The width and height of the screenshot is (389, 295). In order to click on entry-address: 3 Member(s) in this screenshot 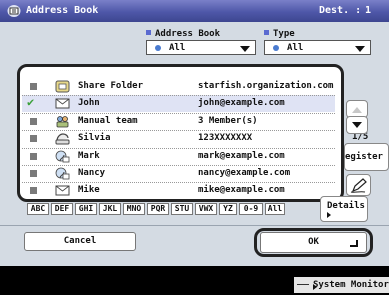, I will do `click(228, 120)`.